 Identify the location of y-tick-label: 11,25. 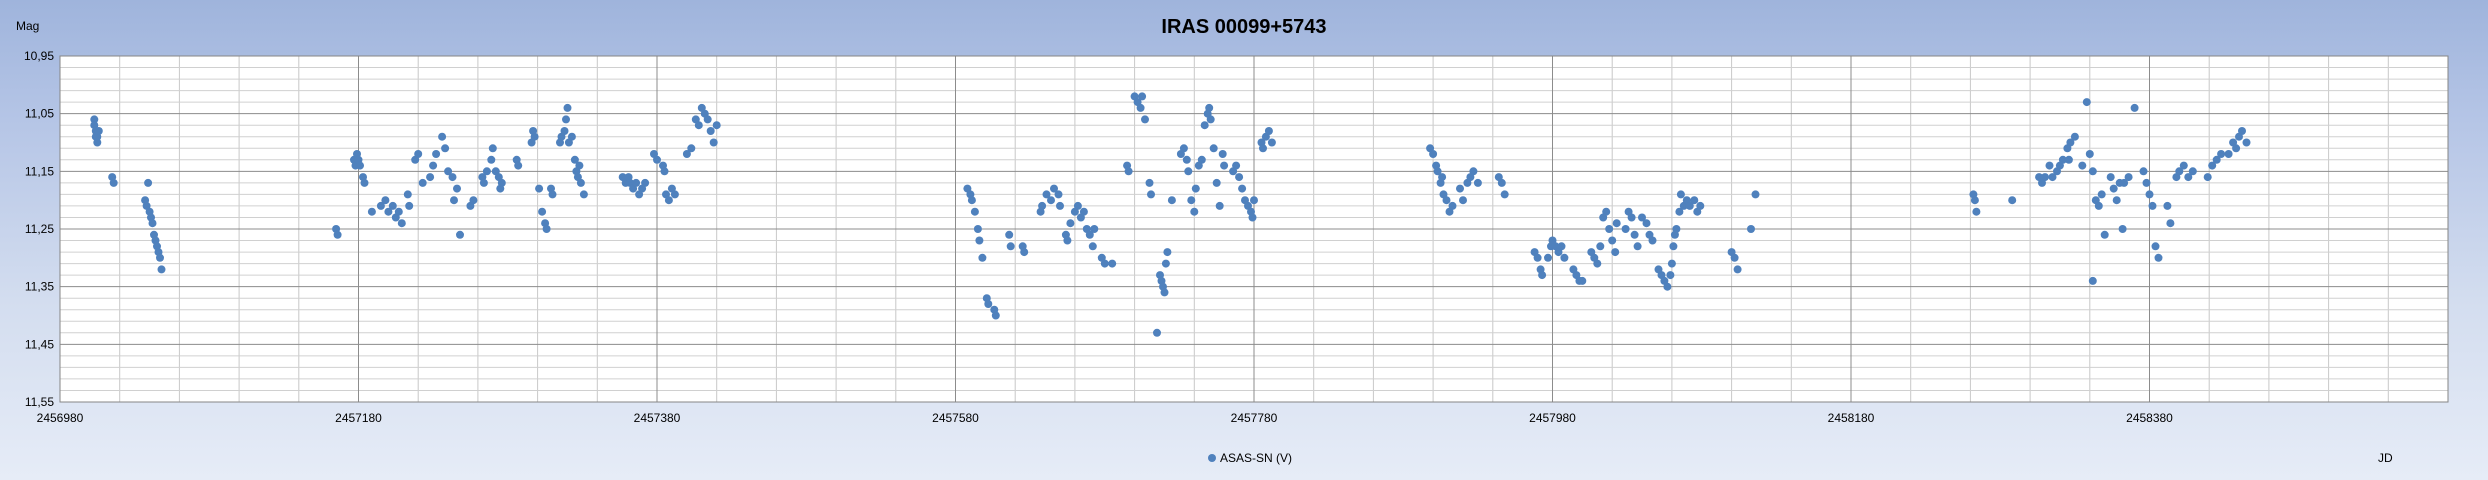
(39, 229).